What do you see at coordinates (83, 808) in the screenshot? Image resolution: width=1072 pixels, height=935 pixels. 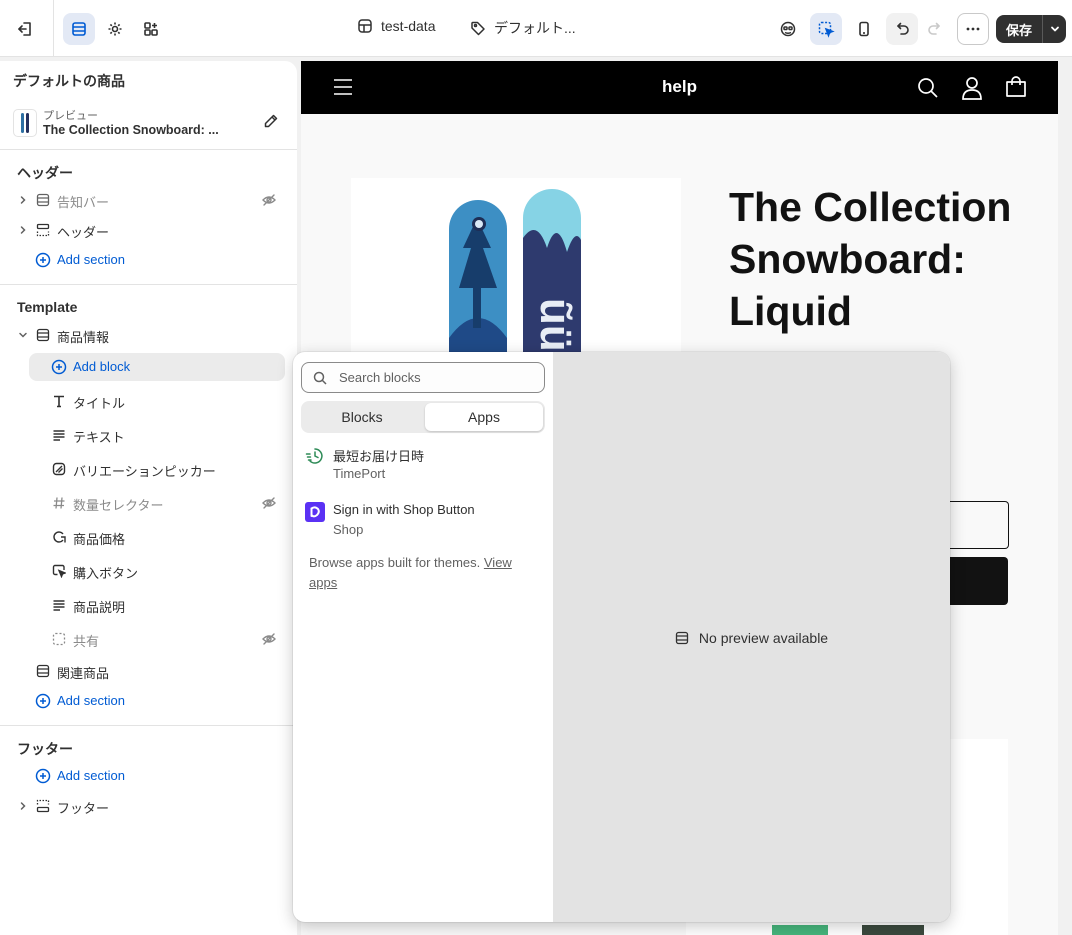 I see `section-label: フッター` at bounding box center [83, 808].